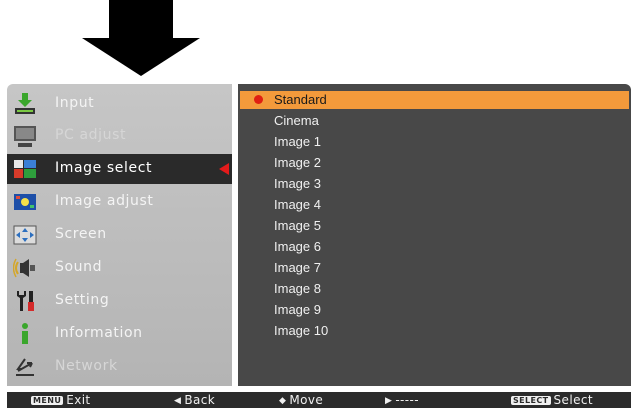 Image resolution: width=638 pixels, height=408 pixels. What do you see at coordinates (119, 301) in the screenshot?
I see `menu-item-setting: Setting` at bounding box center [119, 301].